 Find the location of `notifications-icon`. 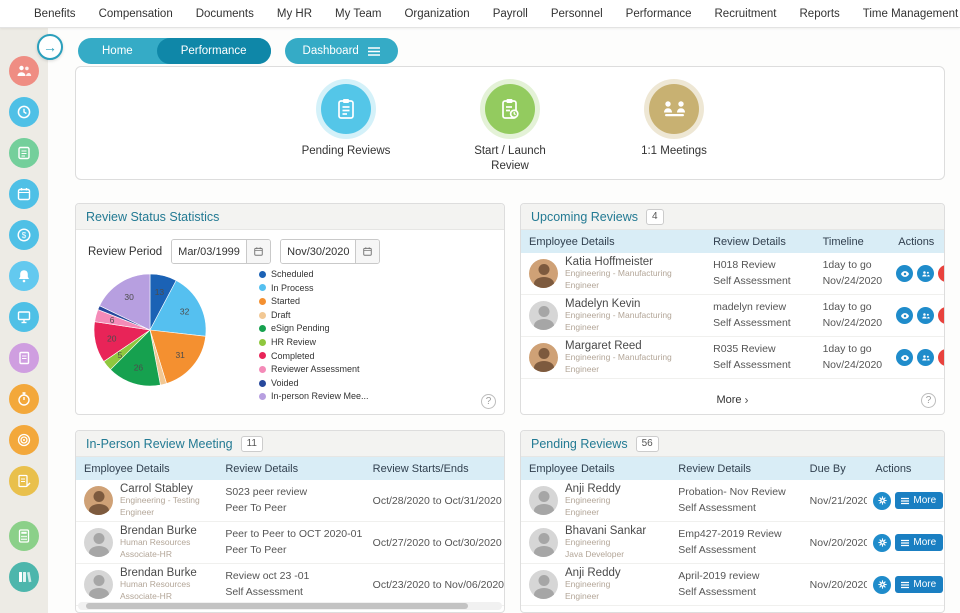

notifications-icon is located at coordinates (24, 276).